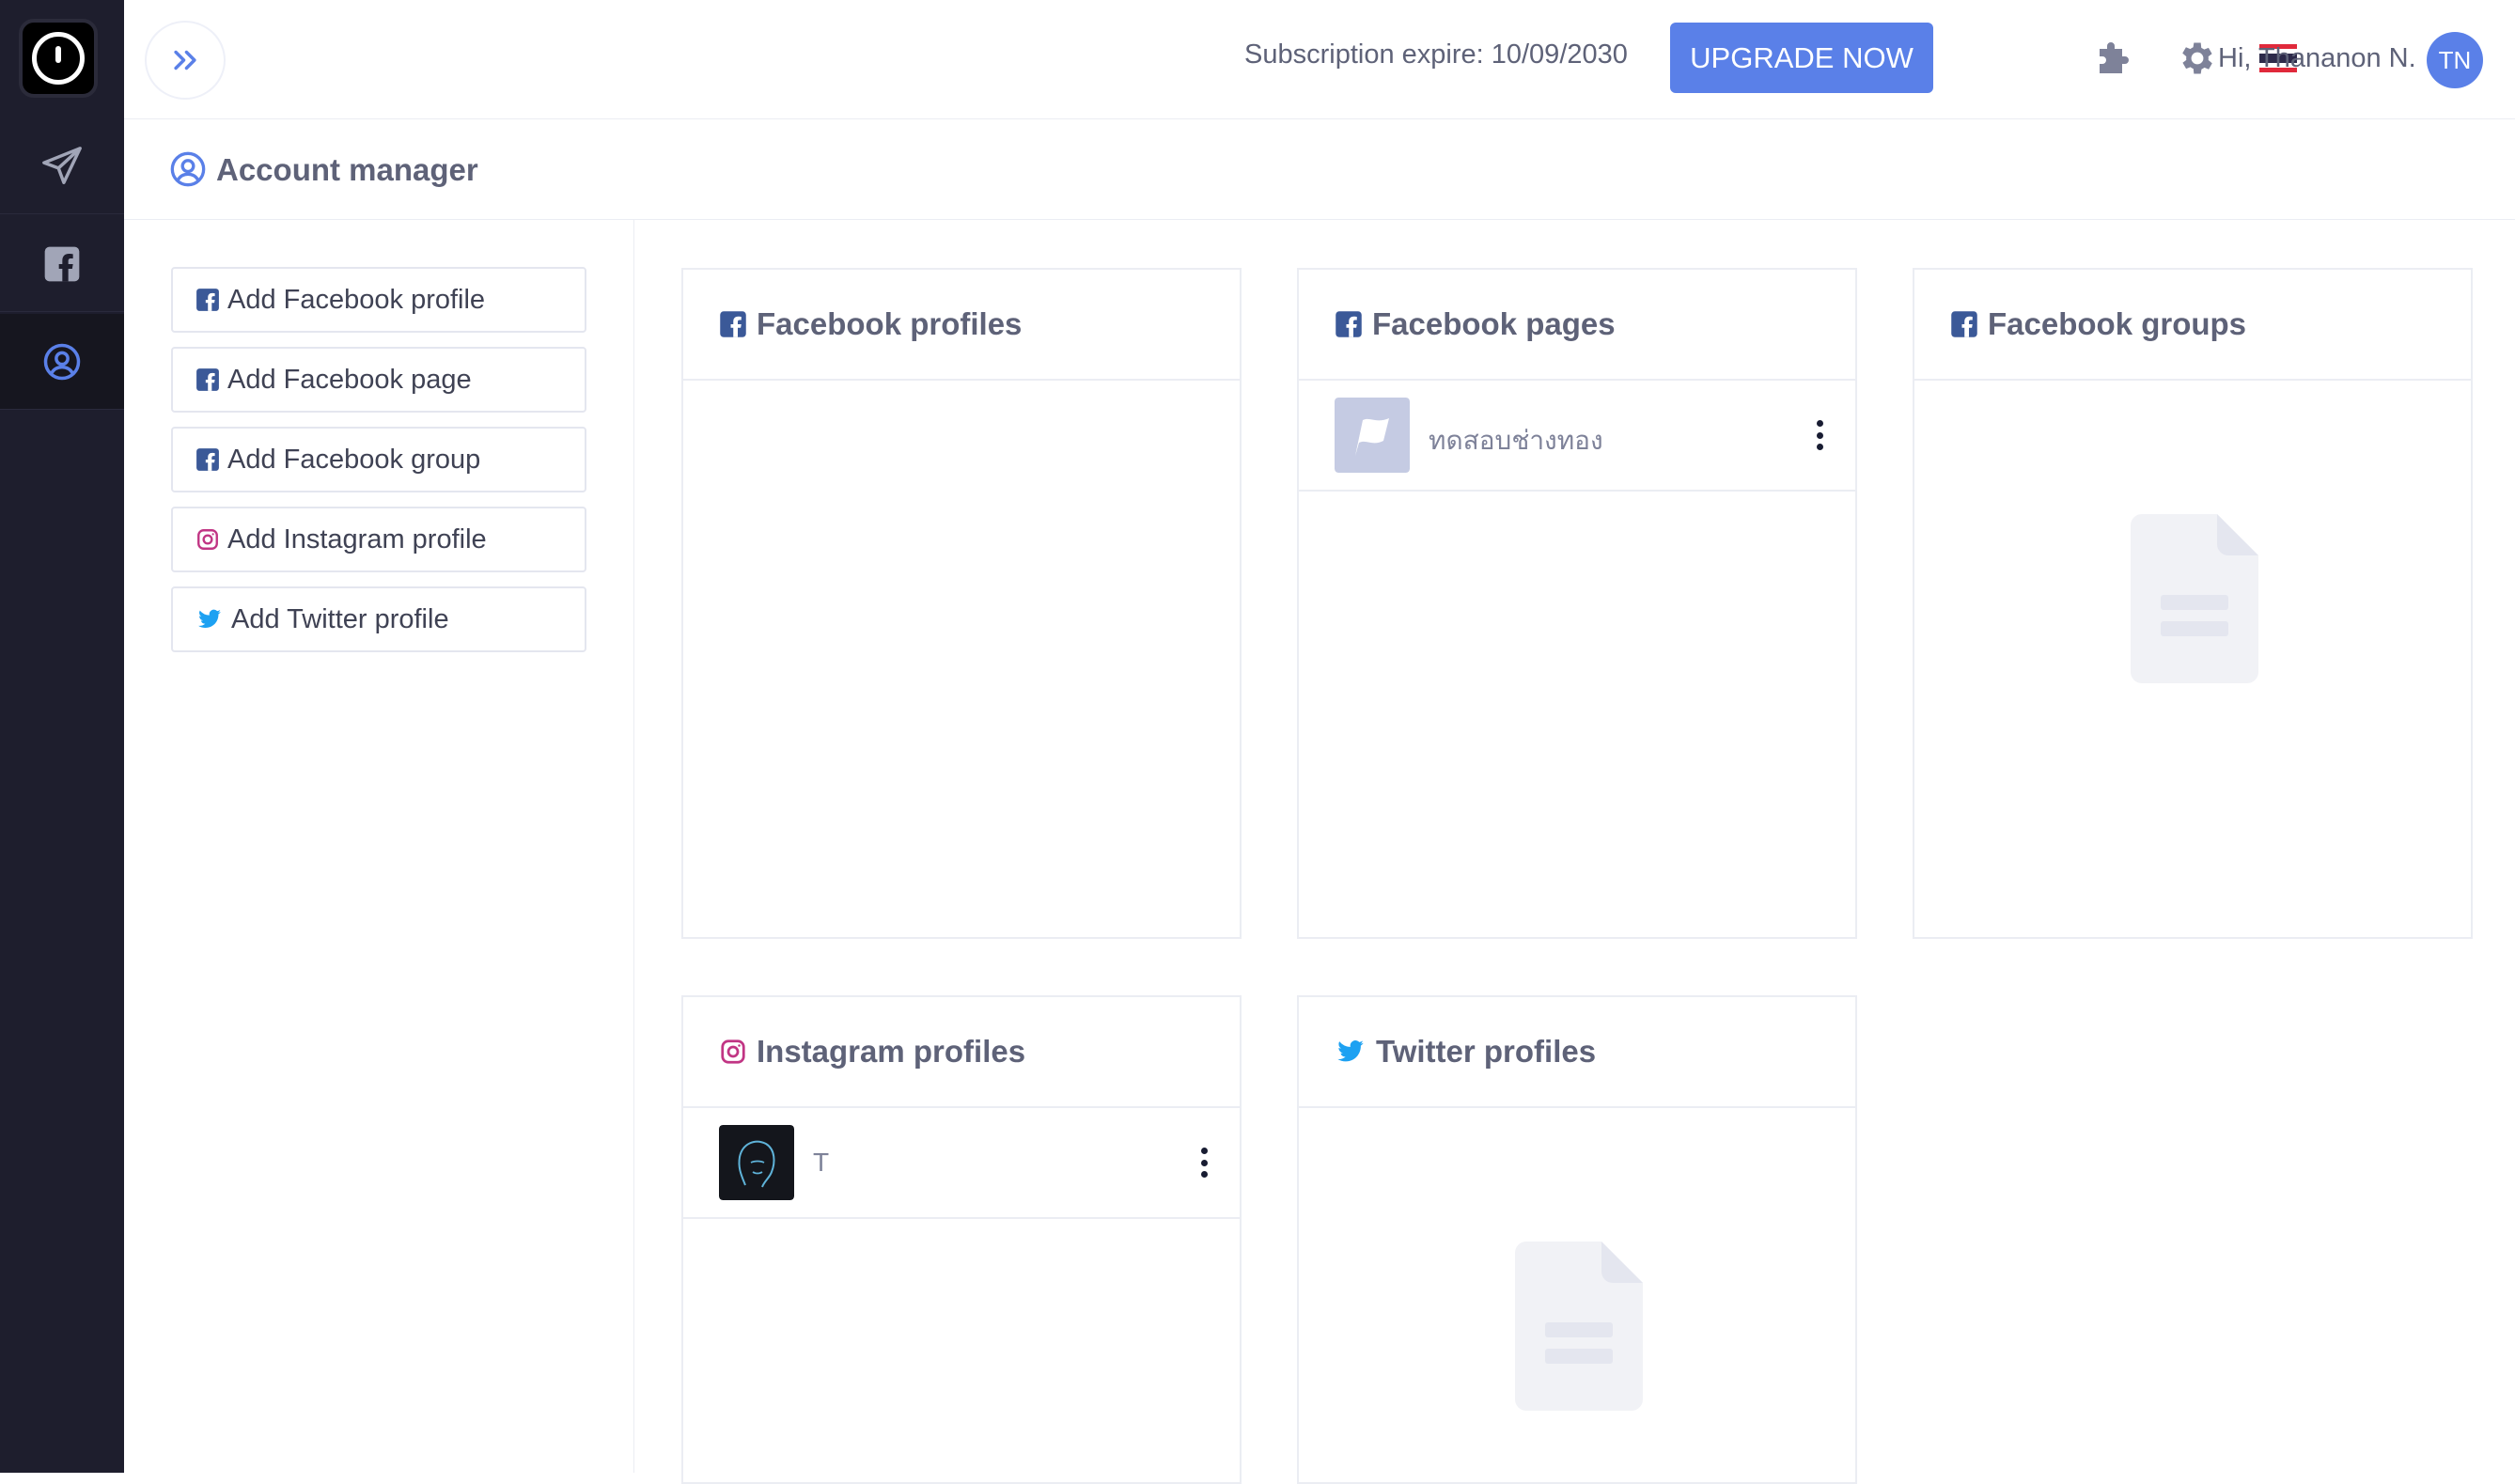  I want to click on page-title: Account manager, so click(347, 169).